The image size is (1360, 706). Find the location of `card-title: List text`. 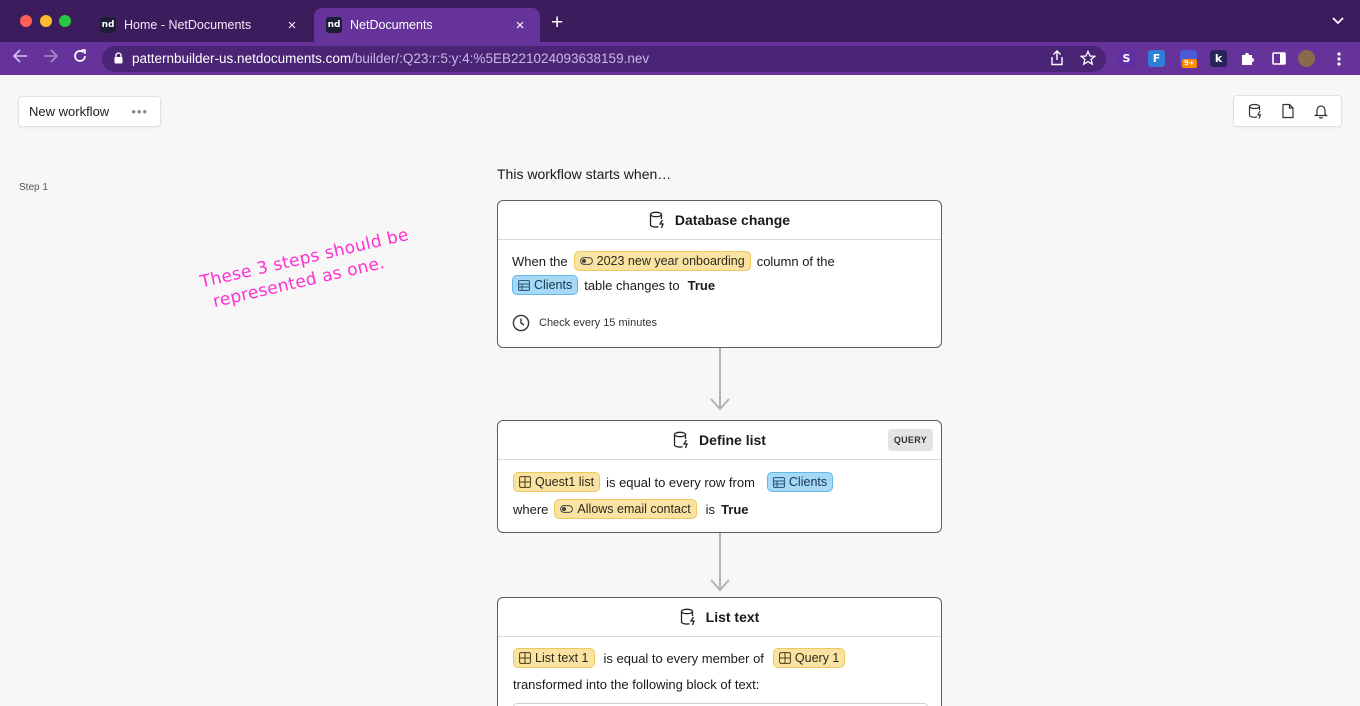

card-title: List text is located at coordinates (732, 617).